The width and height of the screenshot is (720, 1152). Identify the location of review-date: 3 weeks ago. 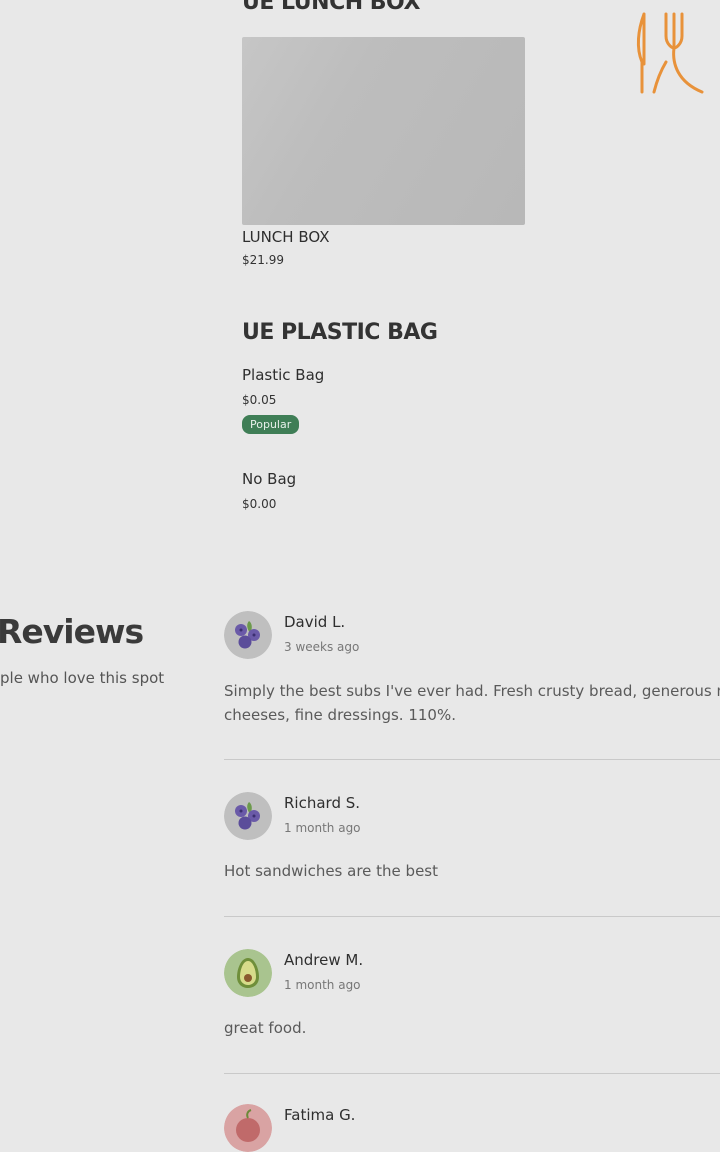
(322, 647).